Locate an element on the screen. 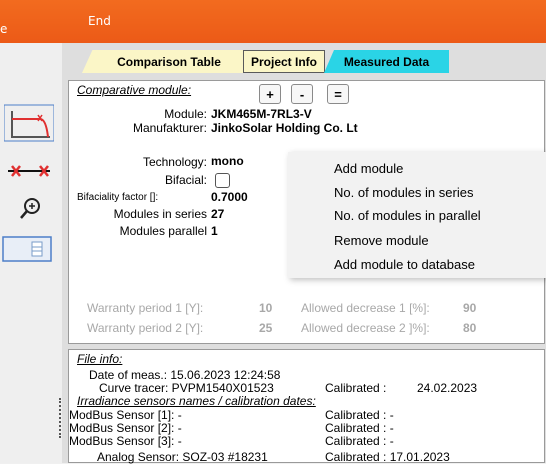 The height and width of the screenshot is (464, 546). sensor-1-name: ModBus Sensor [1]: - is located at coordinates (125, 415).